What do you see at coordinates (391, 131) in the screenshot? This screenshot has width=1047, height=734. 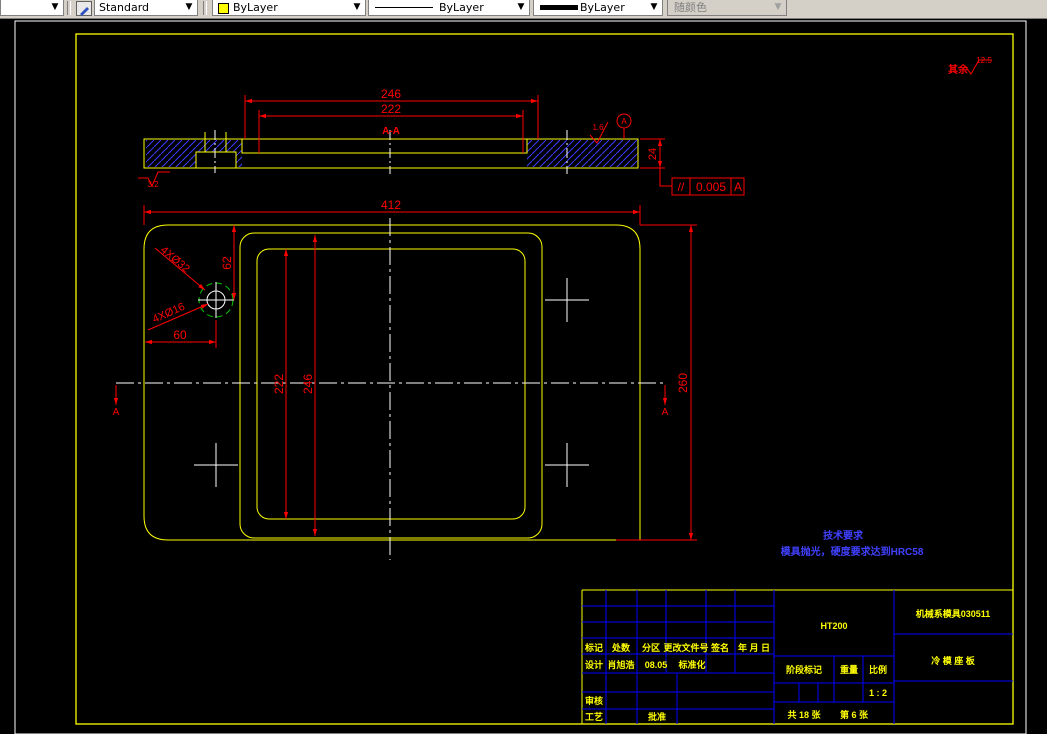 I see `section-label: A-A` at bounding box center [391, 131].